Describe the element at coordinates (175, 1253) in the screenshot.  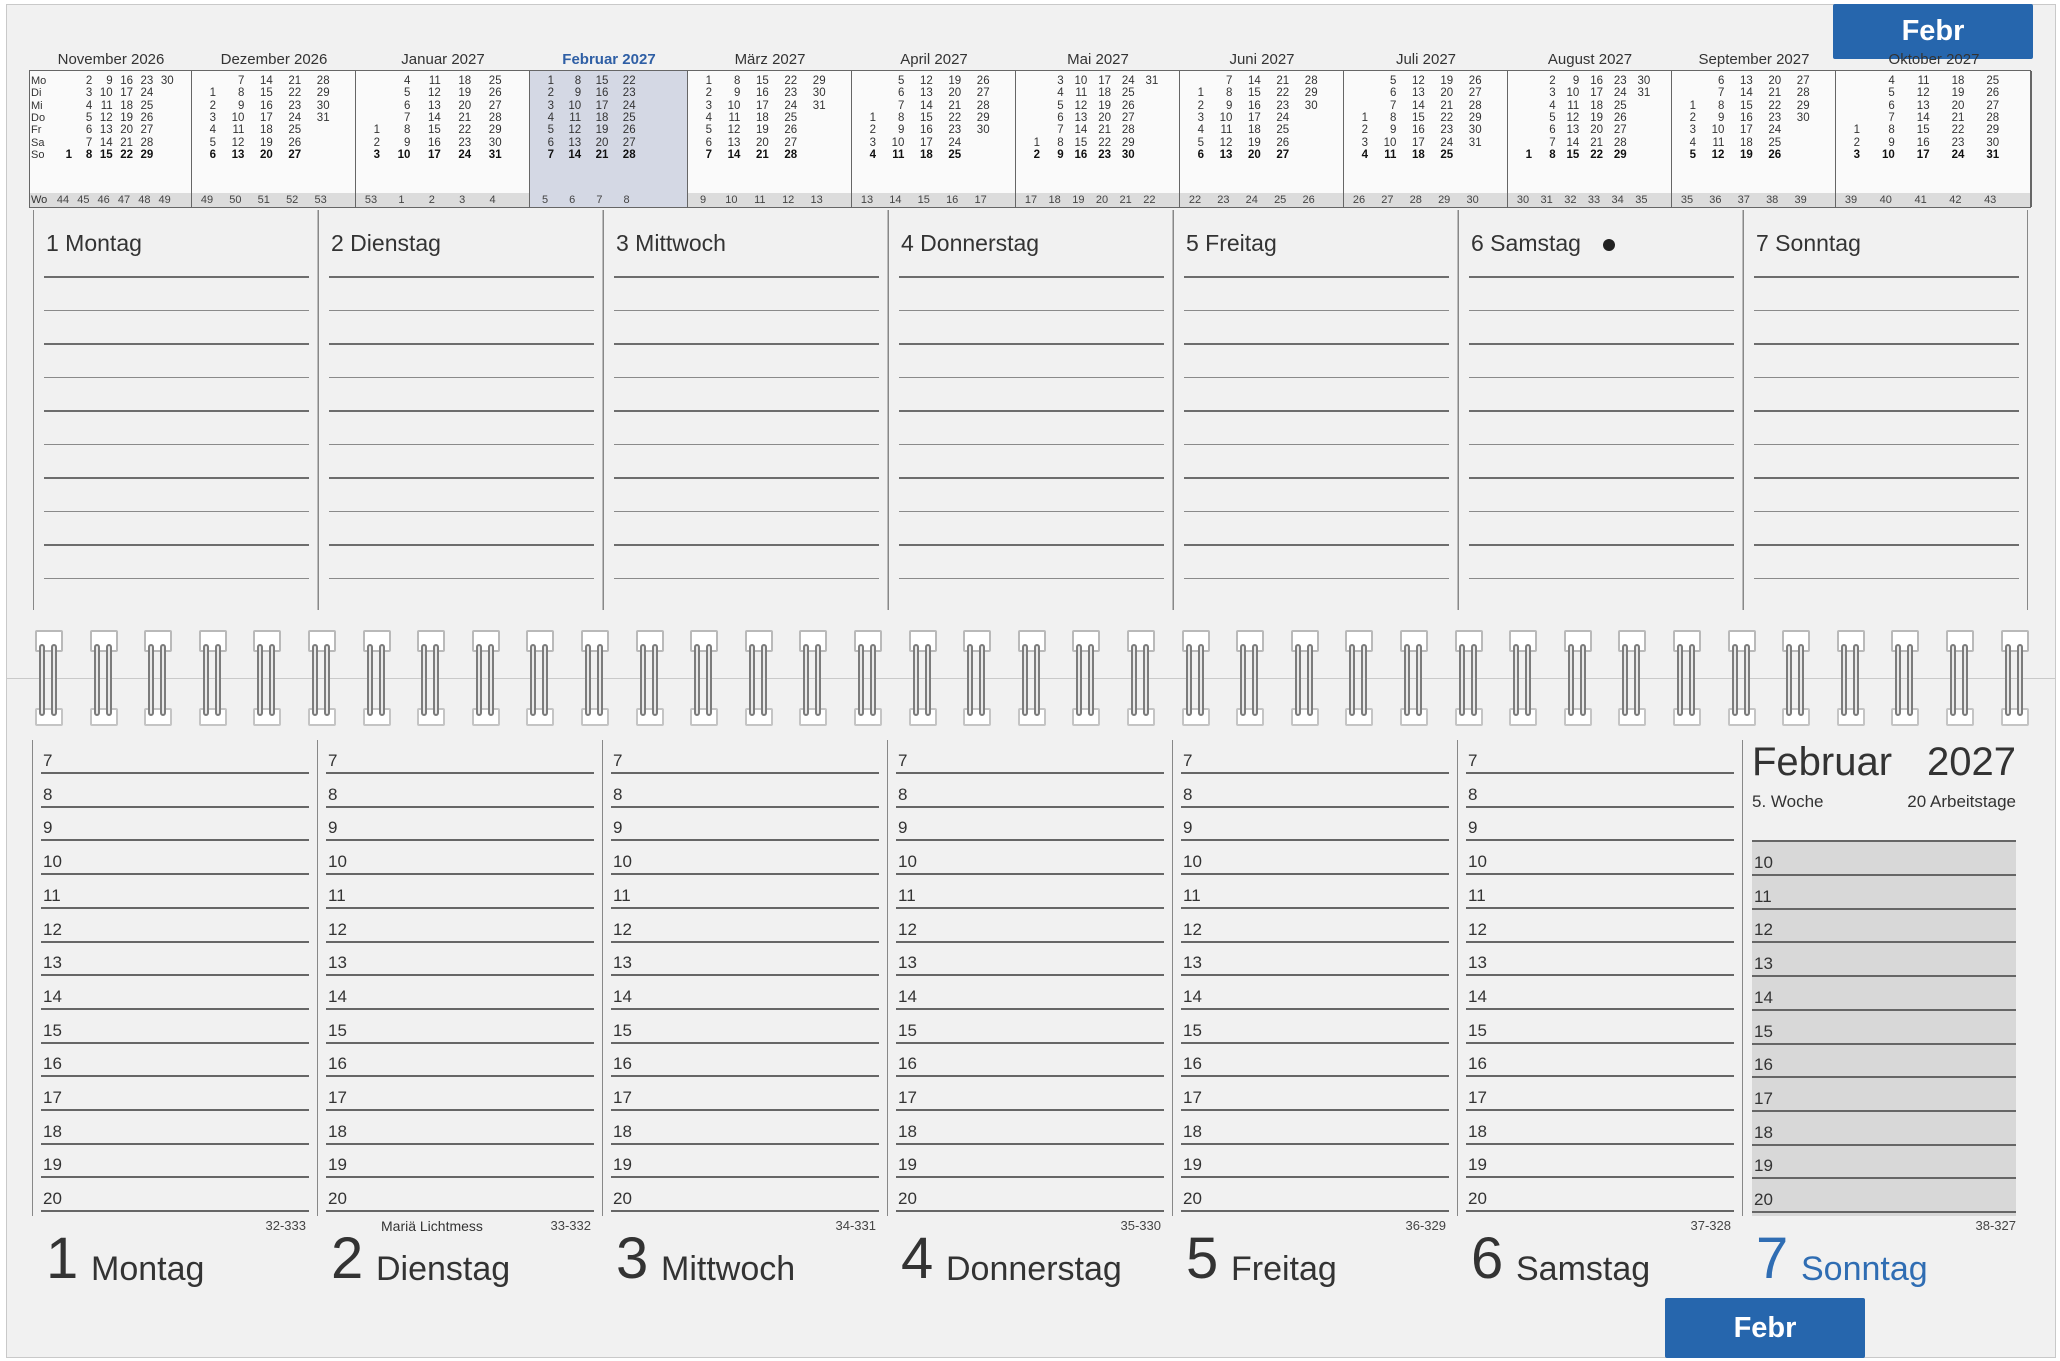
I see `day-footer: 32-333 1 Montag` at that location.